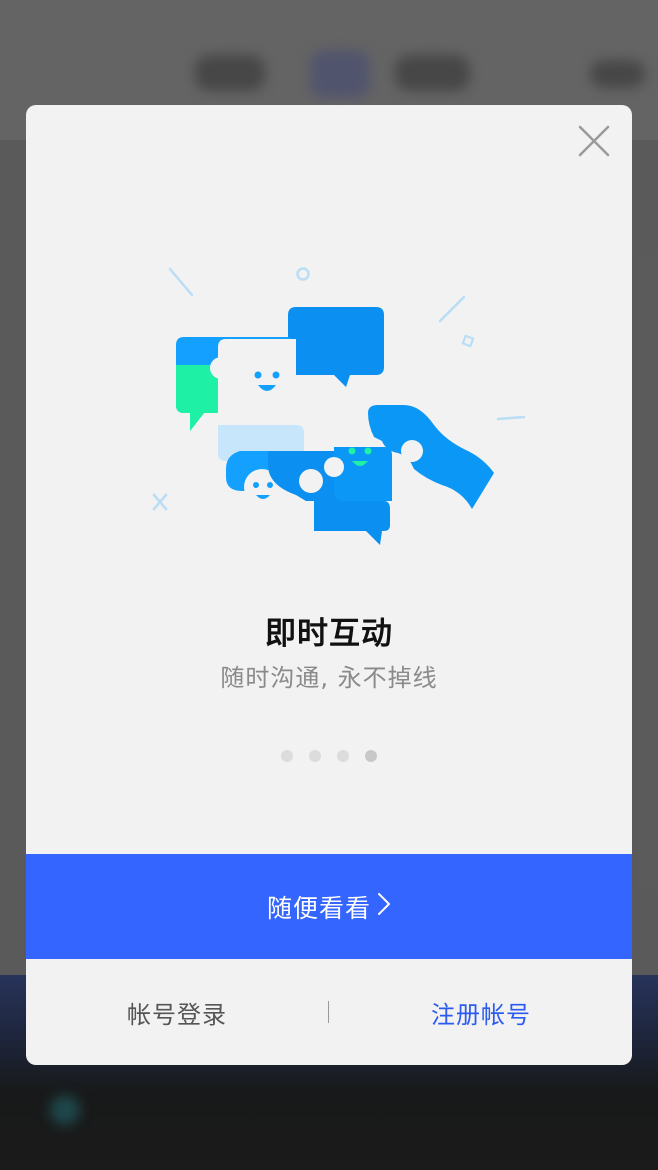 The width and height of the screenshot is (658, 1170). What do you see at coordinates (318, 908) in the screenshot?
I see `browse-button-label: 随便看看` at bounding box center [318, 908].